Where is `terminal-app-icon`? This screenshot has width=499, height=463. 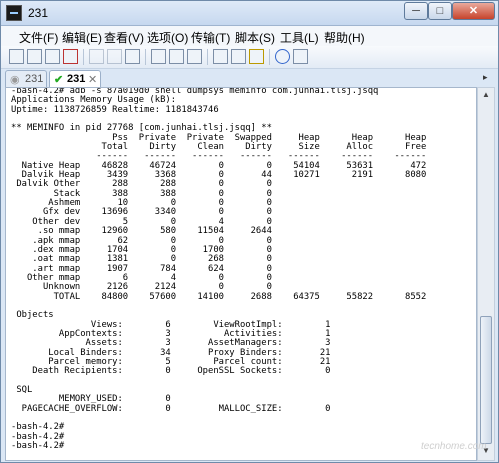 terminal-app-icon is located at coordinates (14, 13).